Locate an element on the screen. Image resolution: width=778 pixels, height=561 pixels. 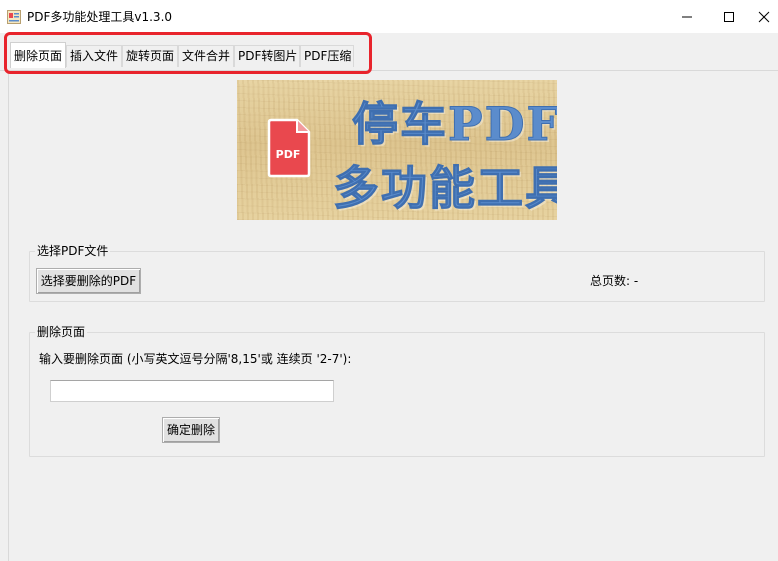
confirm-delete-button: 确定删除 is located at coordinates (191, 430).